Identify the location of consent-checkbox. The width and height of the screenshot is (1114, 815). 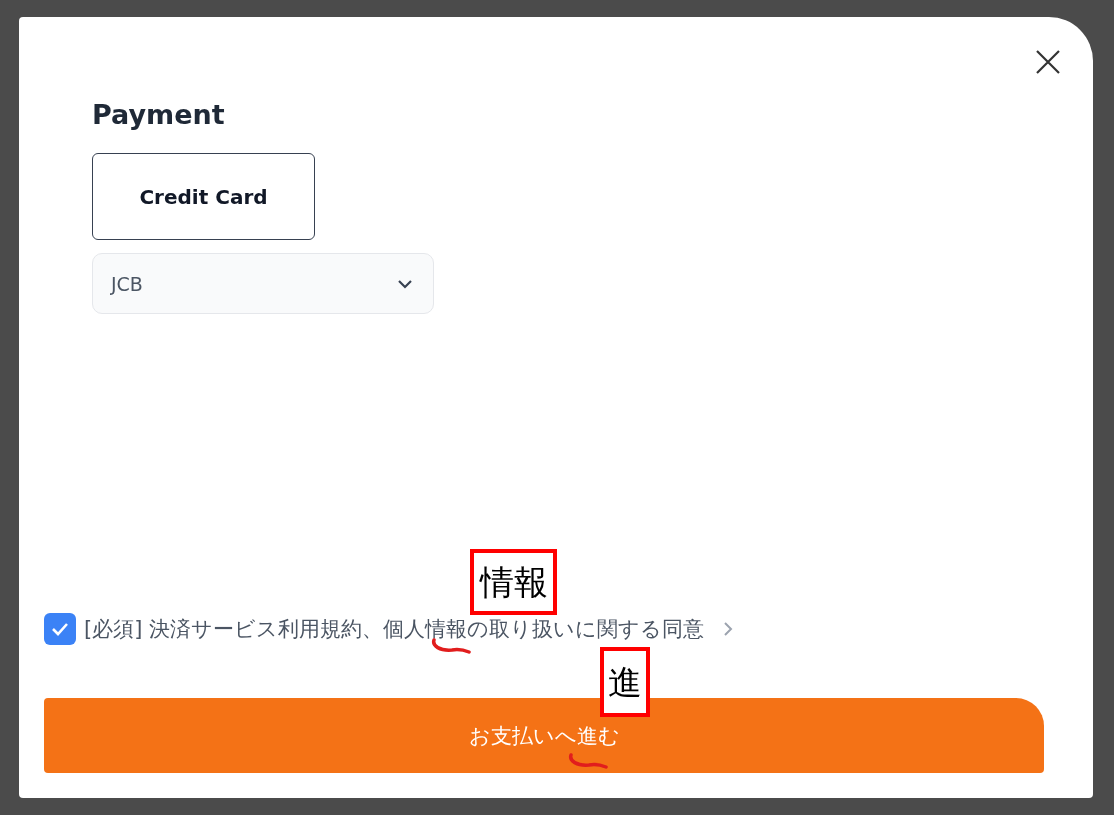
(60, 629).